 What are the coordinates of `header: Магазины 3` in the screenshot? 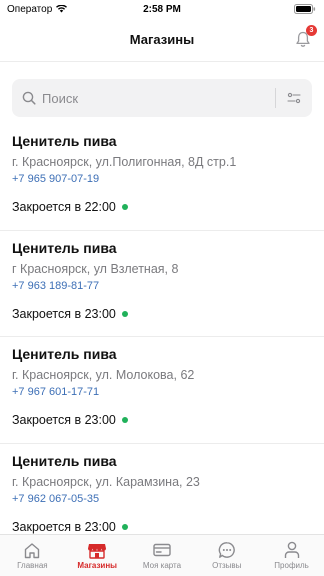 It's located at (162, 40).